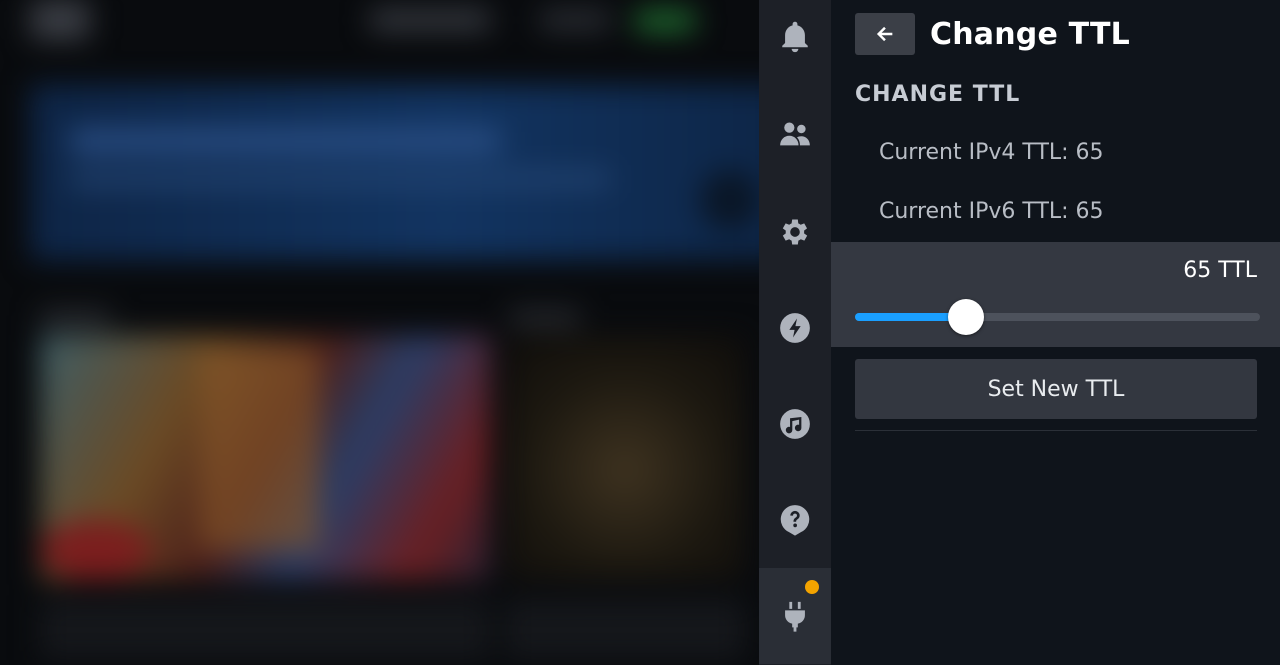 The height and width of the screenshot is (665, 1280). I want to click on panel-header: Change TTL, so click(992, 34).